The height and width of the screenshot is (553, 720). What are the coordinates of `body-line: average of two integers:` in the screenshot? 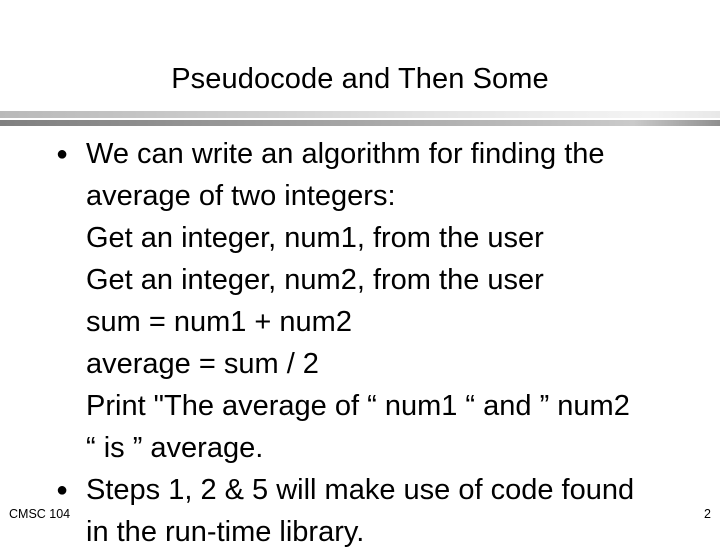 It's located at (376, 196).